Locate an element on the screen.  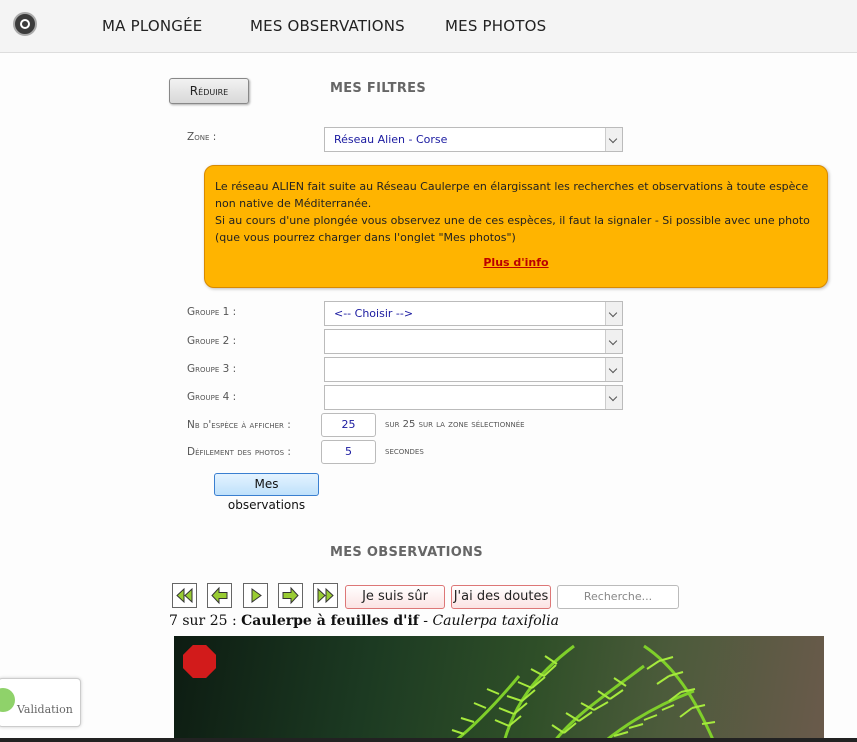
species-photo is located at coordinates (499, 689).